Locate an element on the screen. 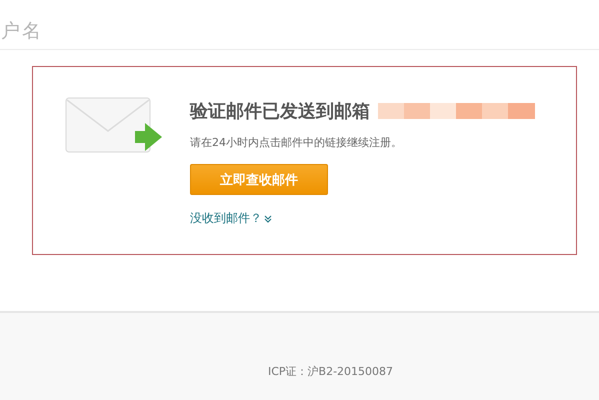 This screenshot has width=599, height=400. license-text: ICP证：沪B2-20150087 is located at coordinates (331, 372).